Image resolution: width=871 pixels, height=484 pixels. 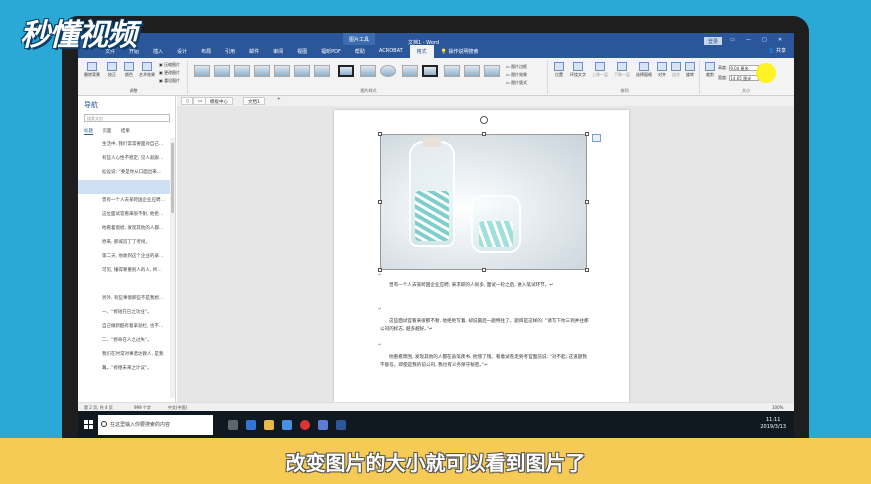 What do you see at coordinates (147, 70) in the screenshot?
I see `artistic-effects-button: 艺术效果` at bounding box center [147, 70].